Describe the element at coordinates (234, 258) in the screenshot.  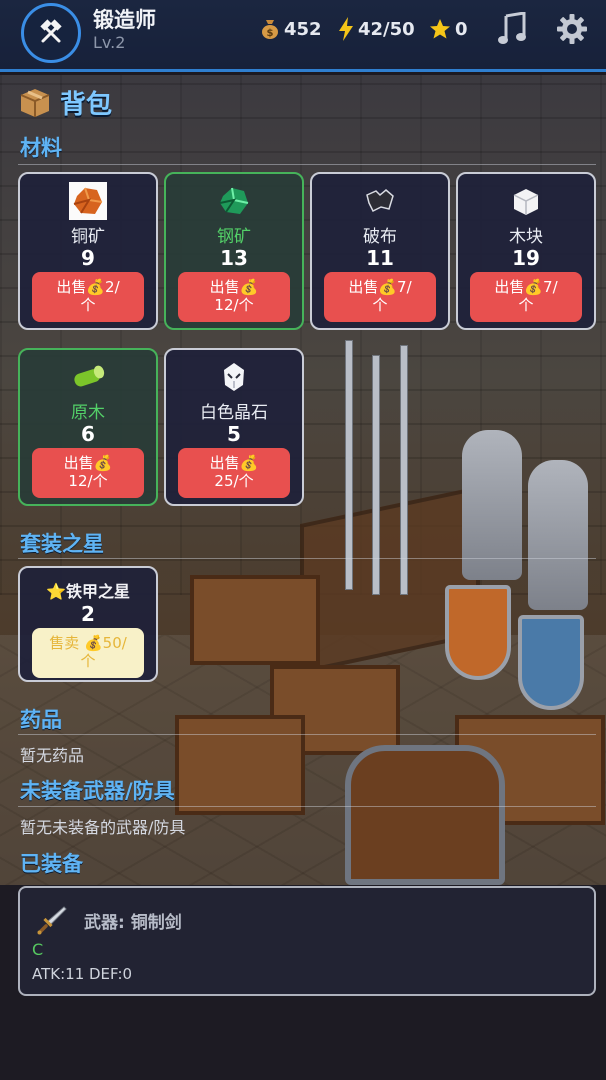
I see `material-quantity: 13` at that location.